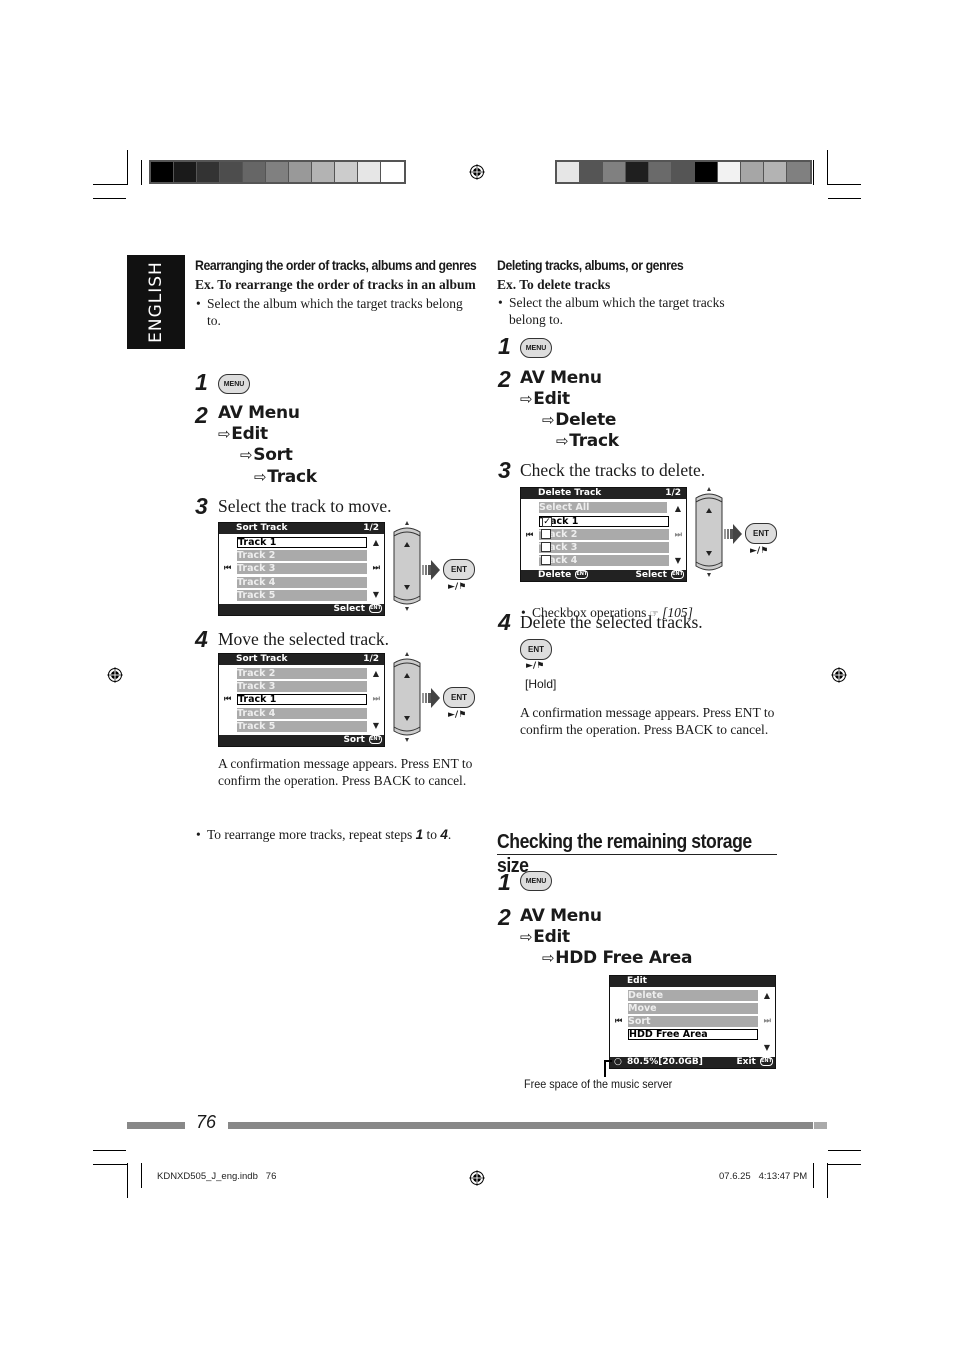  I want to click on screen-list-row: Delete, so click(693, 995).